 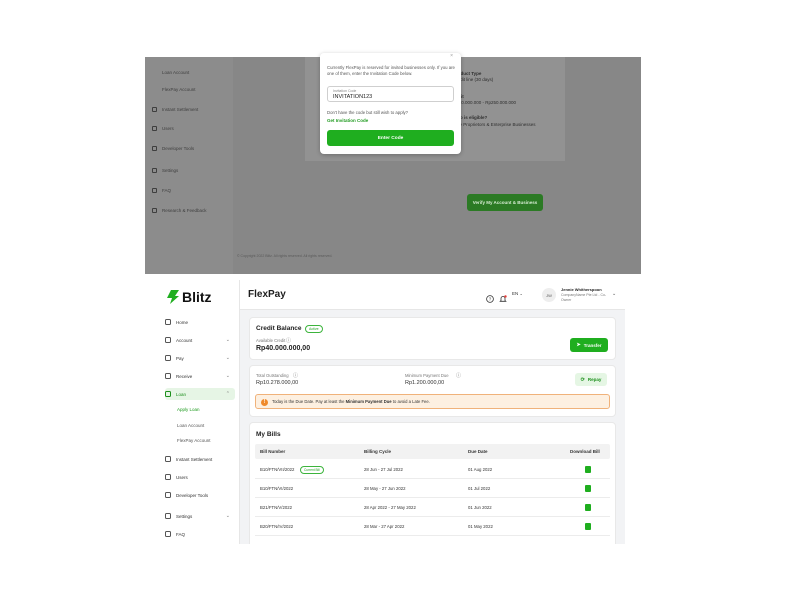 I want to click on dim-nav-research: Research & Feedback, so click(x=184, y=210).